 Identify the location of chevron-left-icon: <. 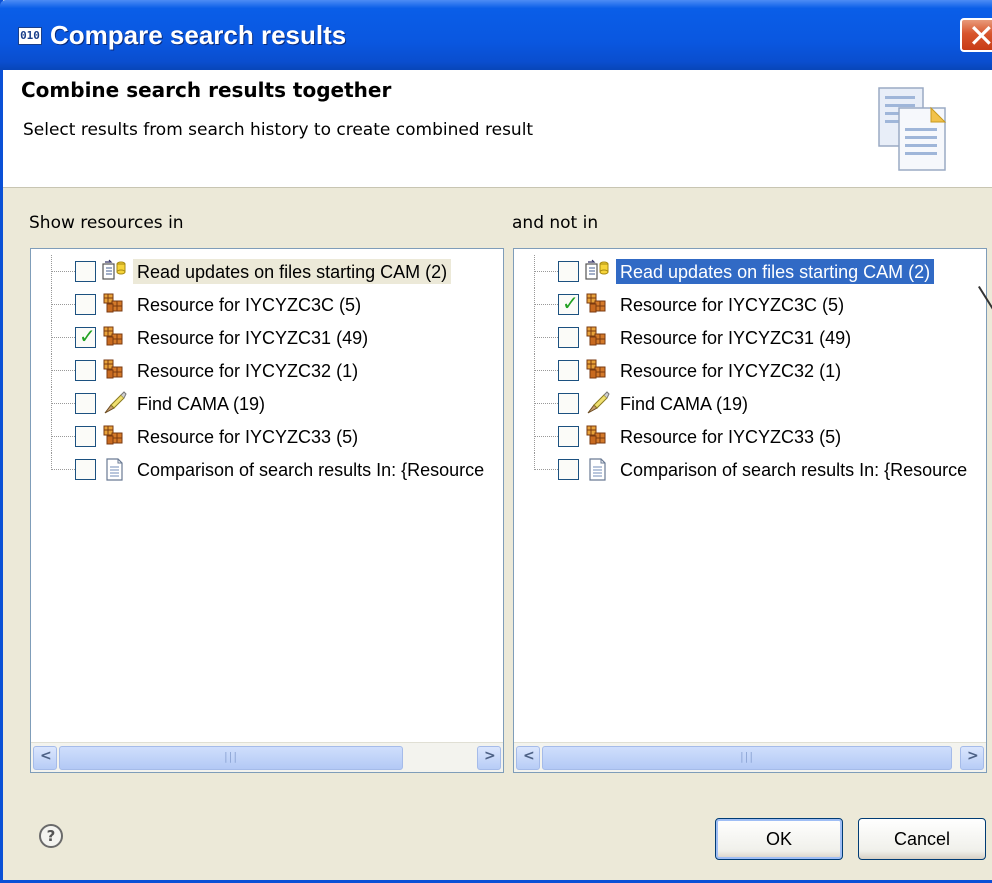
(529, 756).